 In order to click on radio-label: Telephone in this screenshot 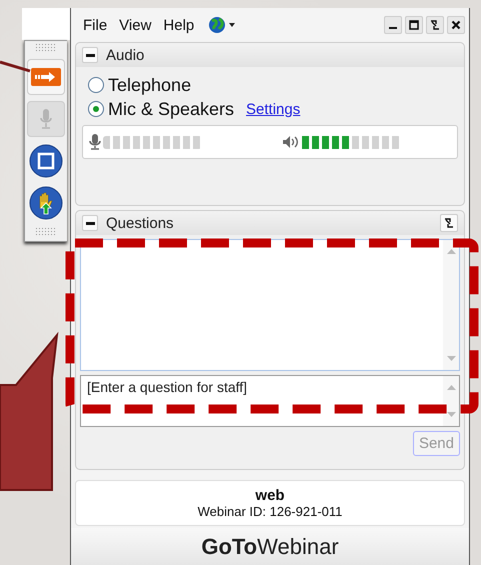, I will do `click(150, 85)`.